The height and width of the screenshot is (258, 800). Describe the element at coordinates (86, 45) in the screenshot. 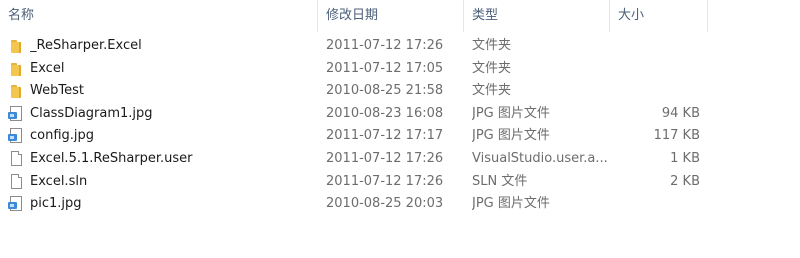

I see `file-name: _ReSharper.Excel` at that location.